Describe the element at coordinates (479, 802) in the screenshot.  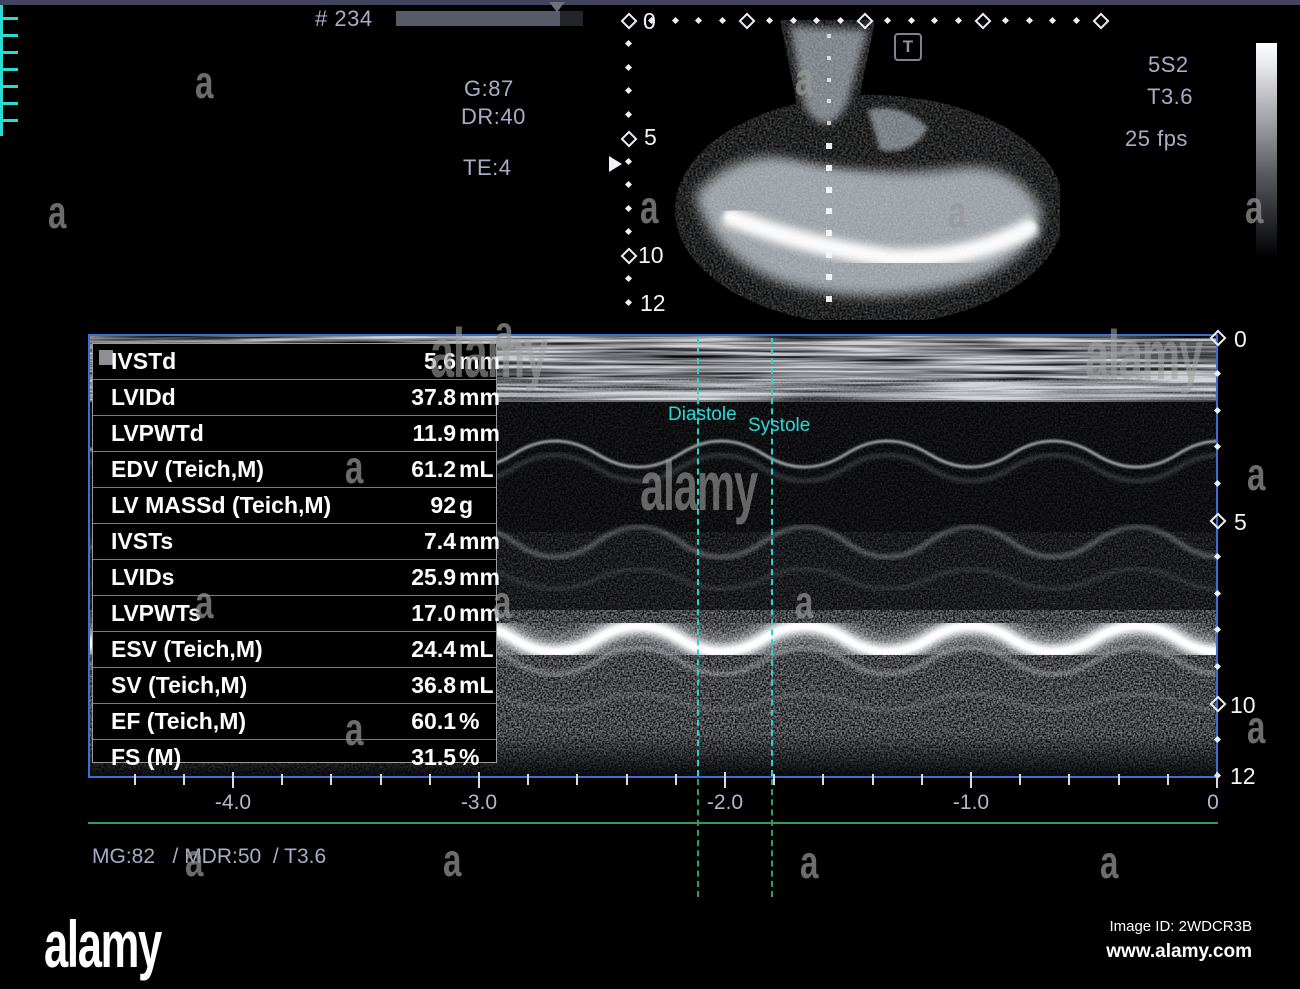
I see `time-label-m3: -3.0` at that location.